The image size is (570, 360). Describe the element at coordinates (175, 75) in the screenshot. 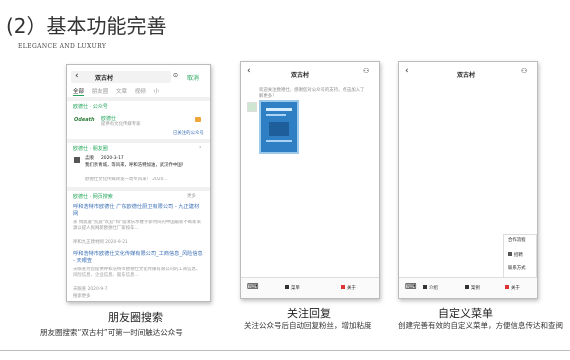

I see `mic-icon: ⊙` at that location.